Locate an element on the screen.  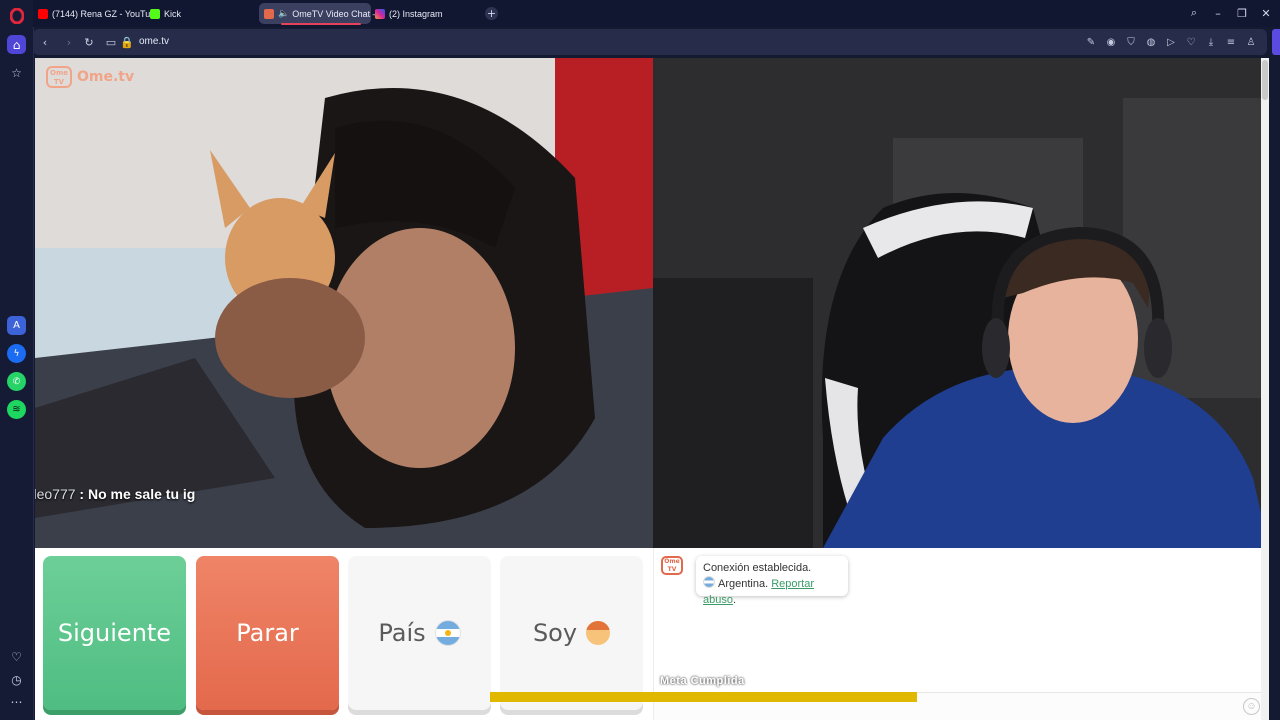
country-text: Argentina. is located at coordinates (743, 584).